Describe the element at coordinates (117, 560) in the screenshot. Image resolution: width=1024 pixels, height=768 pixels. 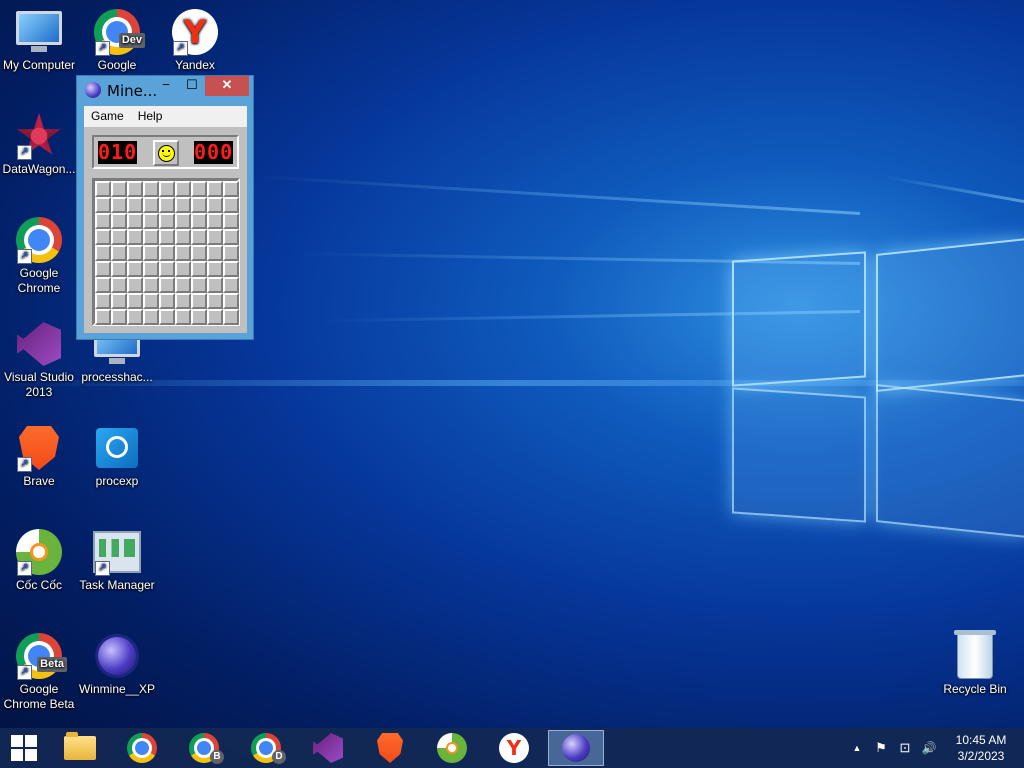
I see `desktop-icon-task-manager: ↗ Task Manager` at that location.